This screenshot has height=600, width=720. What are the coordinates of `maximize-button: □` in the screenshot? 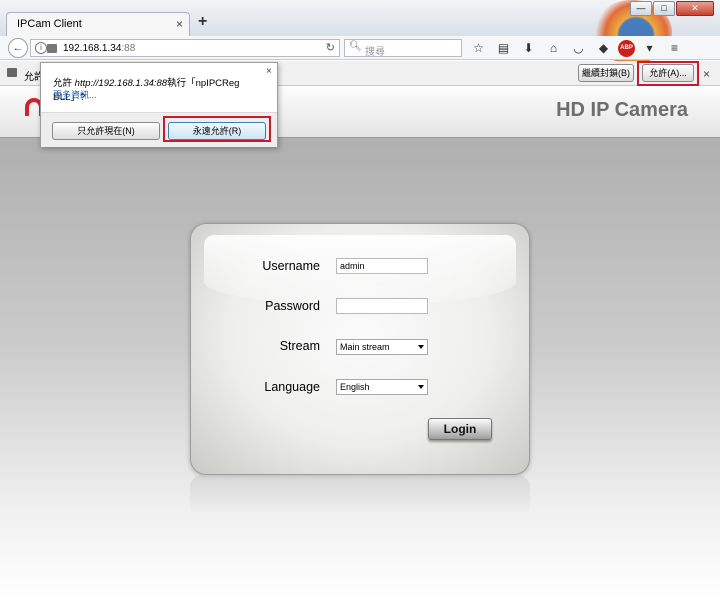 It's located at (664, 8).